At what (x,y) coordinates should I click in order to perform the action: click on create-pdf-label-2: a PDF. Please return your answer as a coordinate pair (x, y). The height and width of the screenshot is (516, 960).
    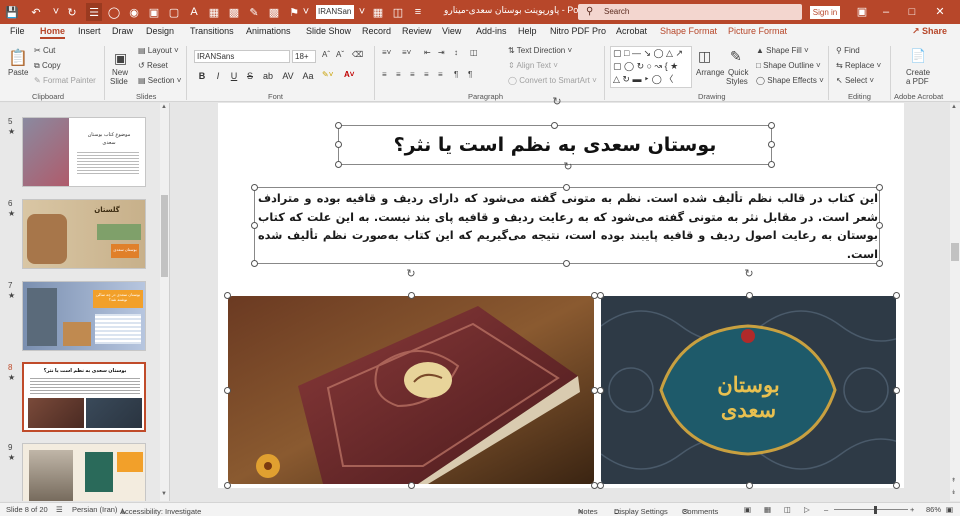
    Looking at the image, I should click on (917, 81).